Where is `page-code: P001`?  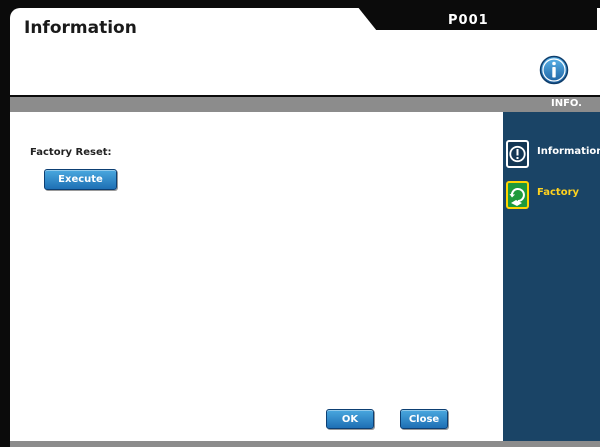
page-code: P001 is located at coordinates (468, 20).